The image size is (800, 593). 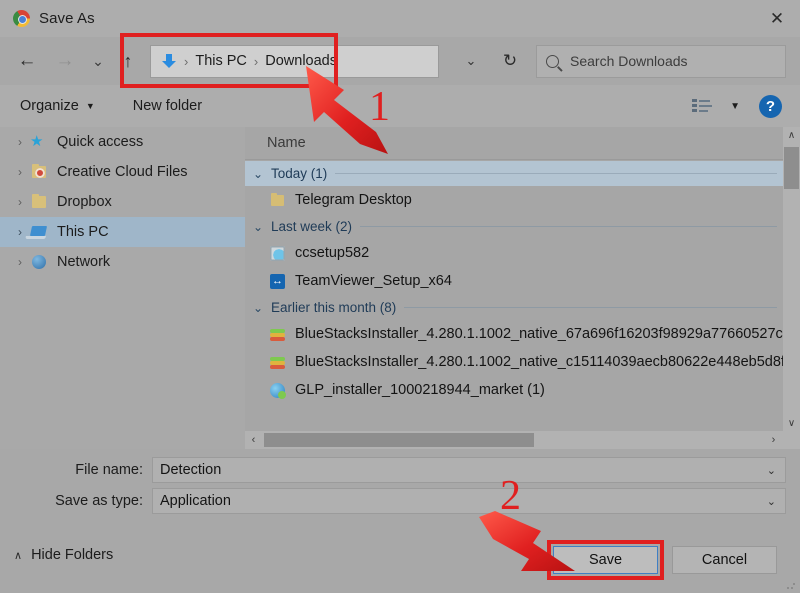 I want to click on chevron-up-icon: ∧, so click(x=18, y=555).